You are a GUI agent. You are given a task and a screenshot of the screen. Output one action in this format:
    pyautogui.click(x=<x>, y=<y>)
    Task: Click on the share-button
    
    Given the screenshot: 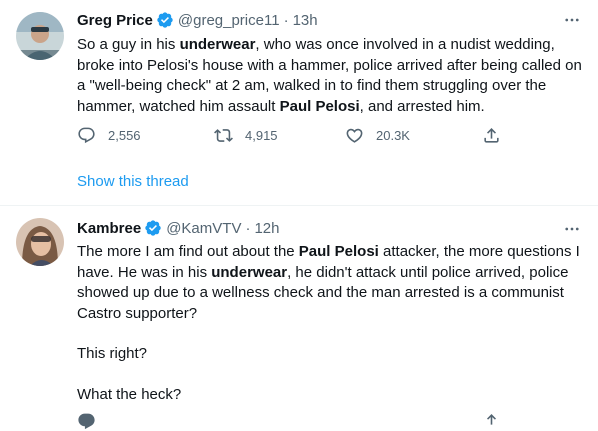 What is the action you would take?
    pyautogui.click(x=497, y=135)
    